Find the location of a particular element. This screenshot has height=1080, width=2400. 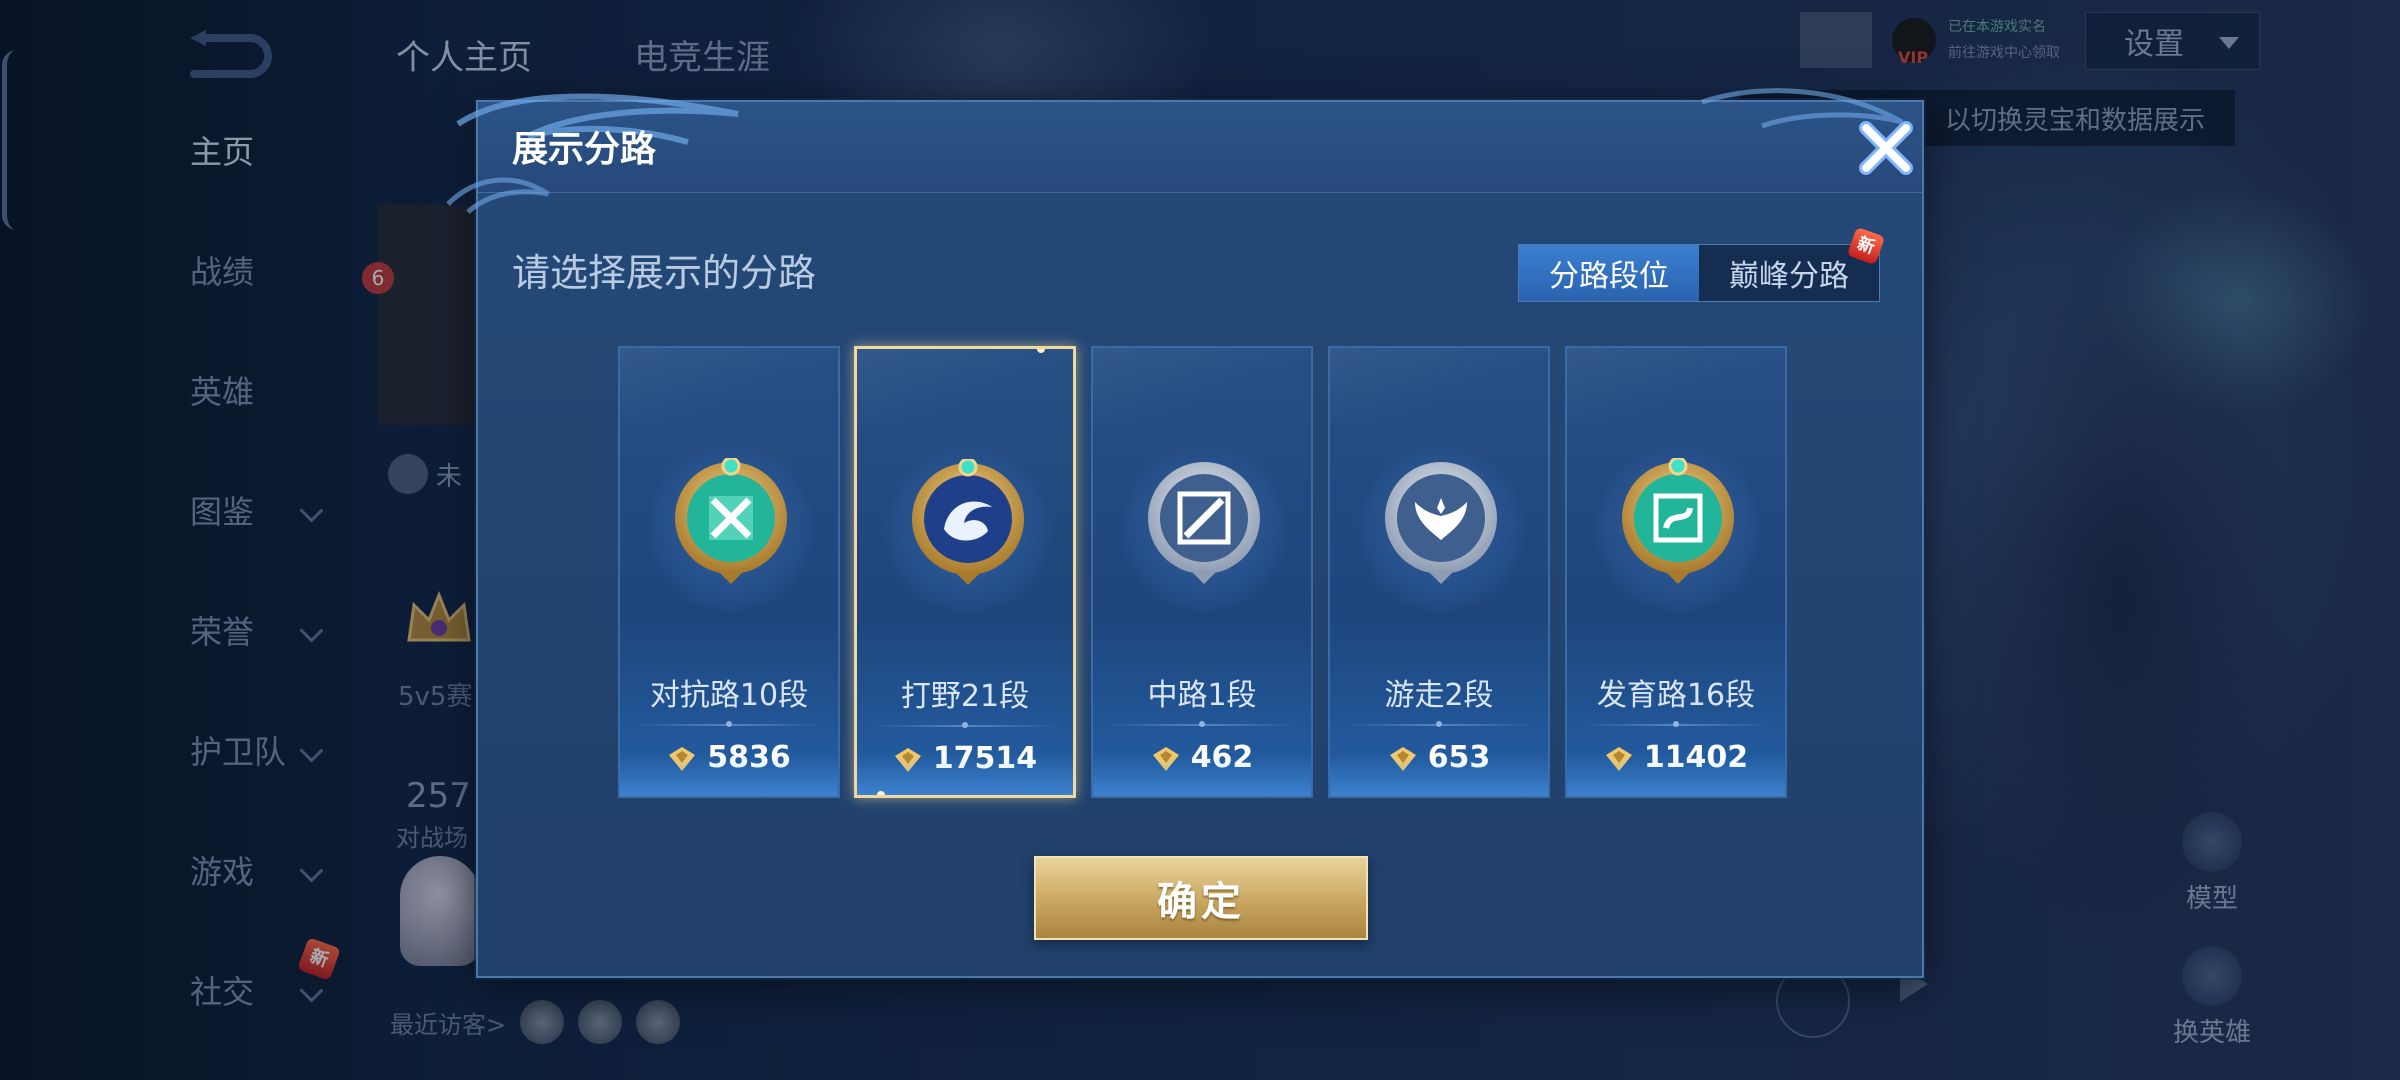

confirm-button: 确定 is located at coordinates (1201, 898).